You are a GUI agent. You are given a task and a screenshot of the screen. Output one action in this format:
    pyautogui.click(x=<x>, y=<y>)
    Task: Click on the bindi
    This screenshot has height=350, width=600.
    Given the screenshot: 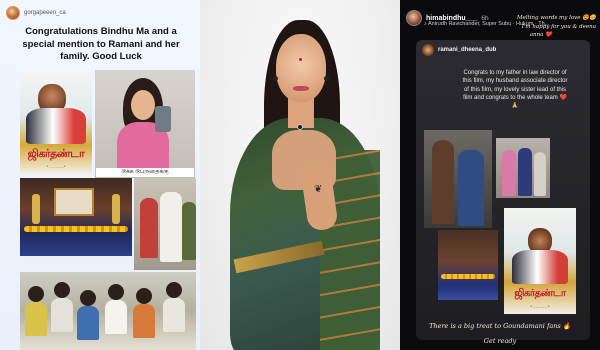 What is the action you would take?
    pyautogui.click(x=300, y=59)
    